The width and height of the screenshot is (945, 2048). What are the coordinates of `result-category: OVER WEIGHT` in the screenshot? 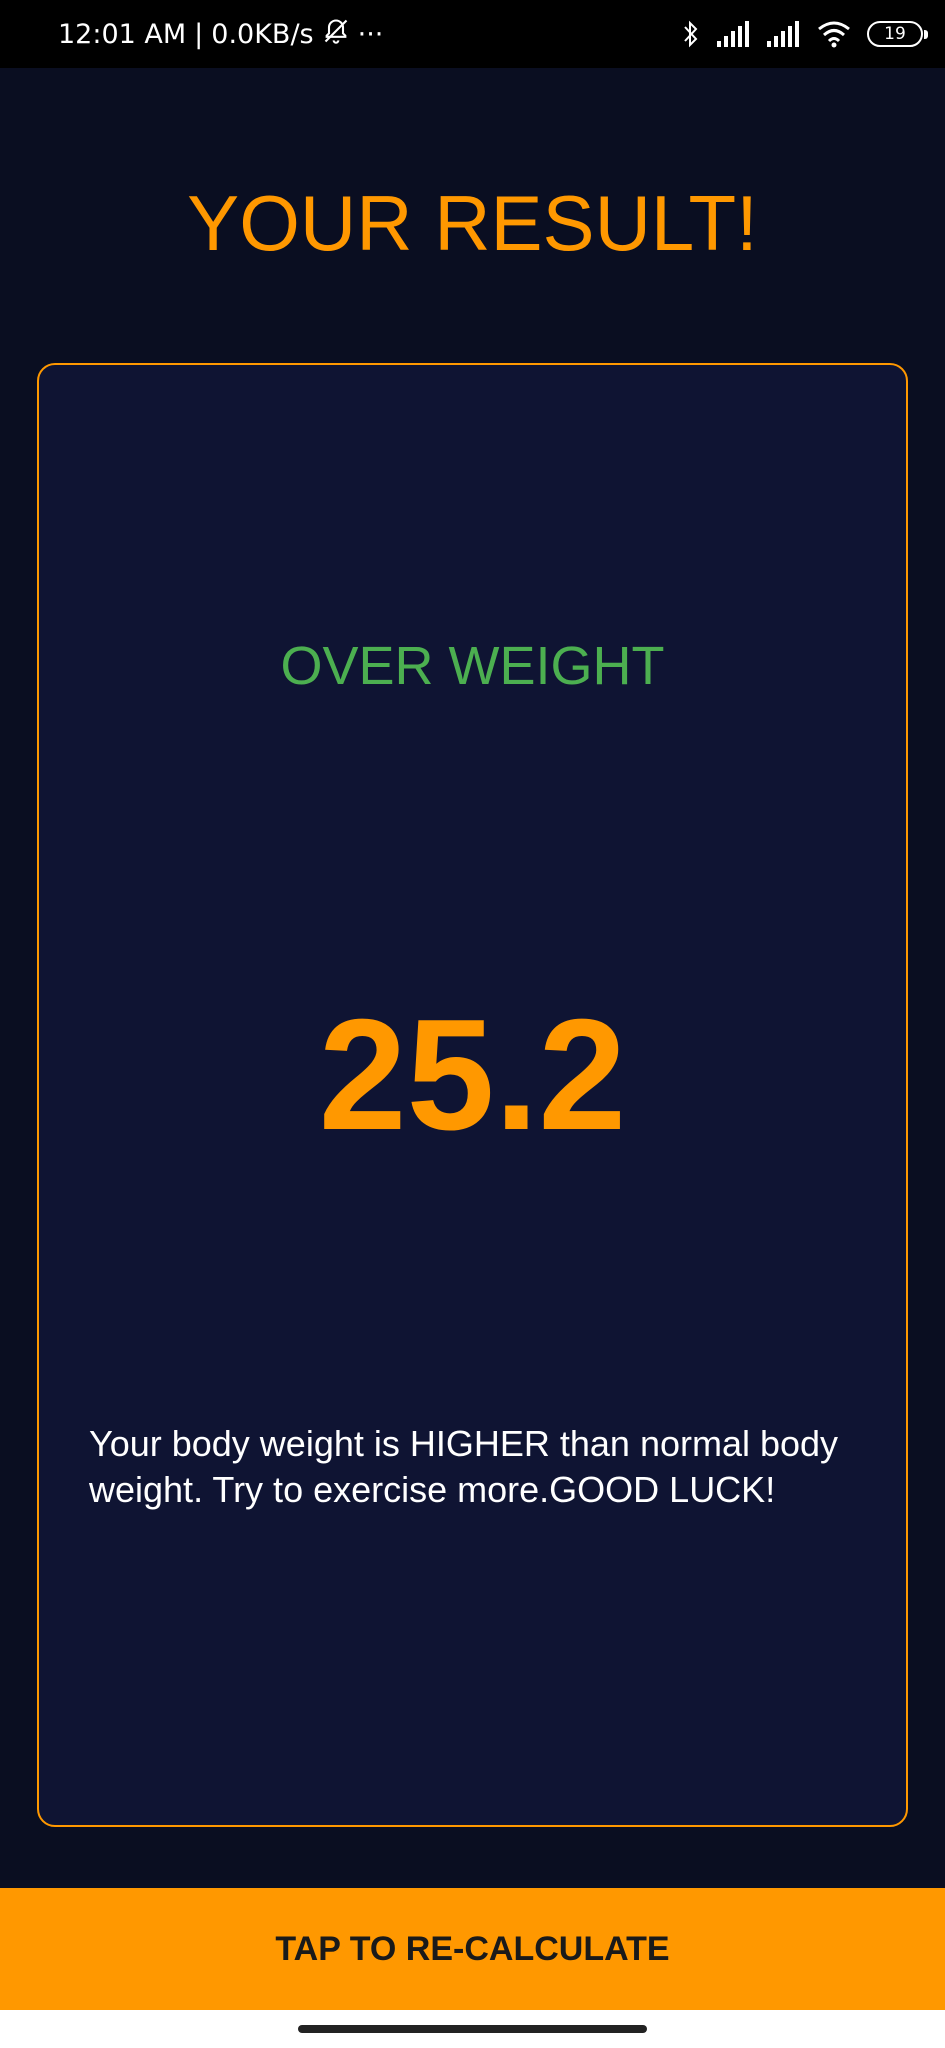 It's located at (472, 666).